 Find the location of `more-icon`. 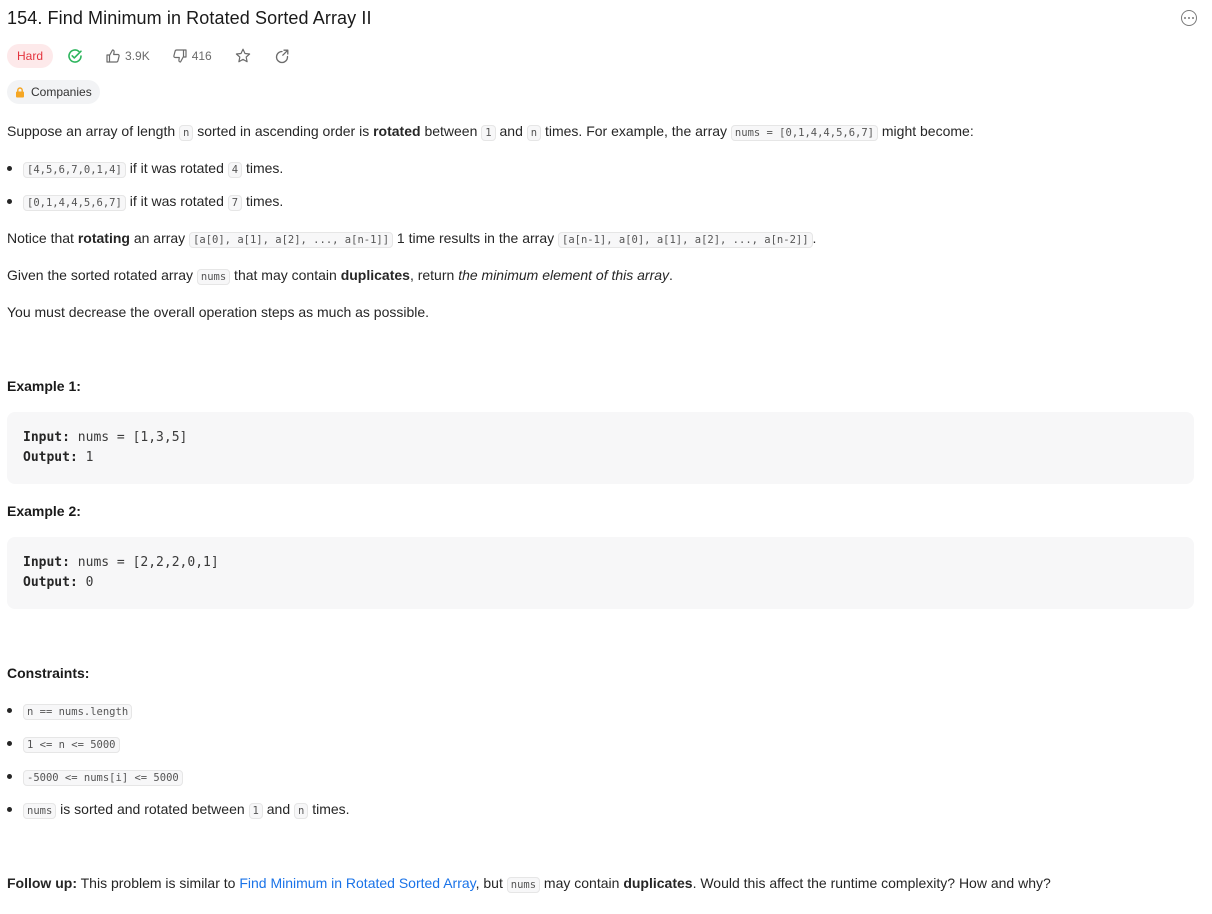

more-icon is located at coordinates (1189, 18).